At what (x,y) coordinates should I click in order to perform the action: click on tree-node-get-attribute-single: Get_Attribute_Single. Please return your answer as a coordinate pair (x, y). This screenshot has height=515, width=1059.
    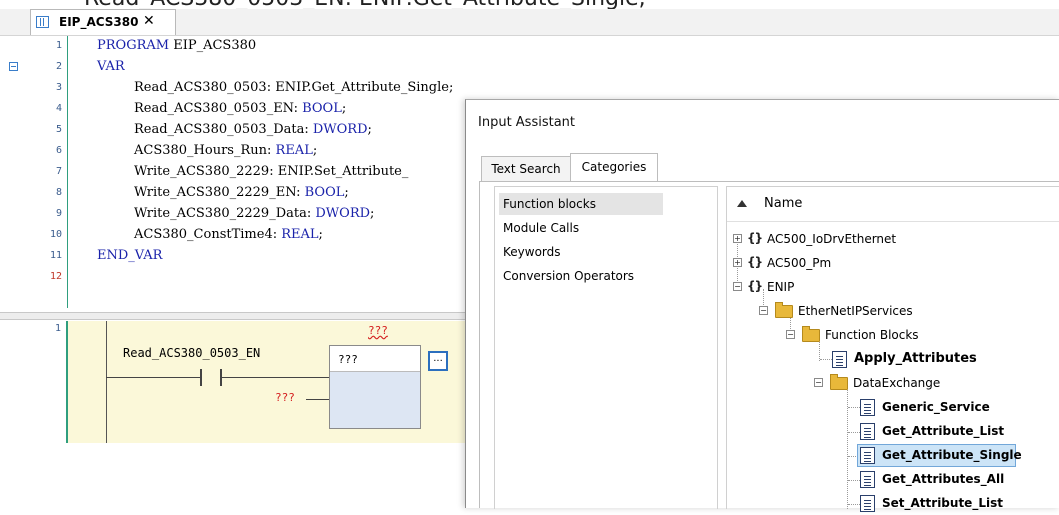
    Looking at the image, I should click on (892, 456).